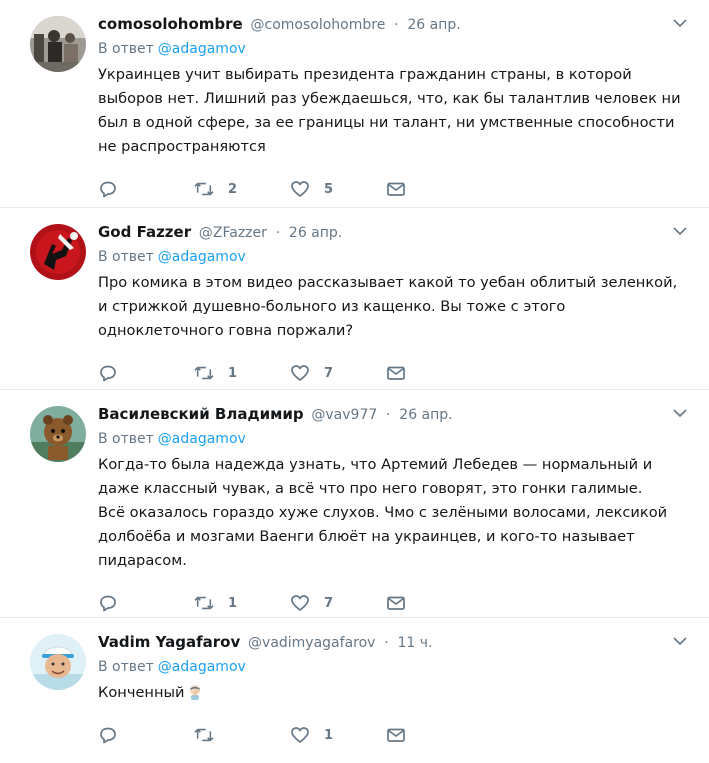 Image resolution: width=709 pixels, height=763 pixels. I want to click on like-button: 1, so click(338, 735).